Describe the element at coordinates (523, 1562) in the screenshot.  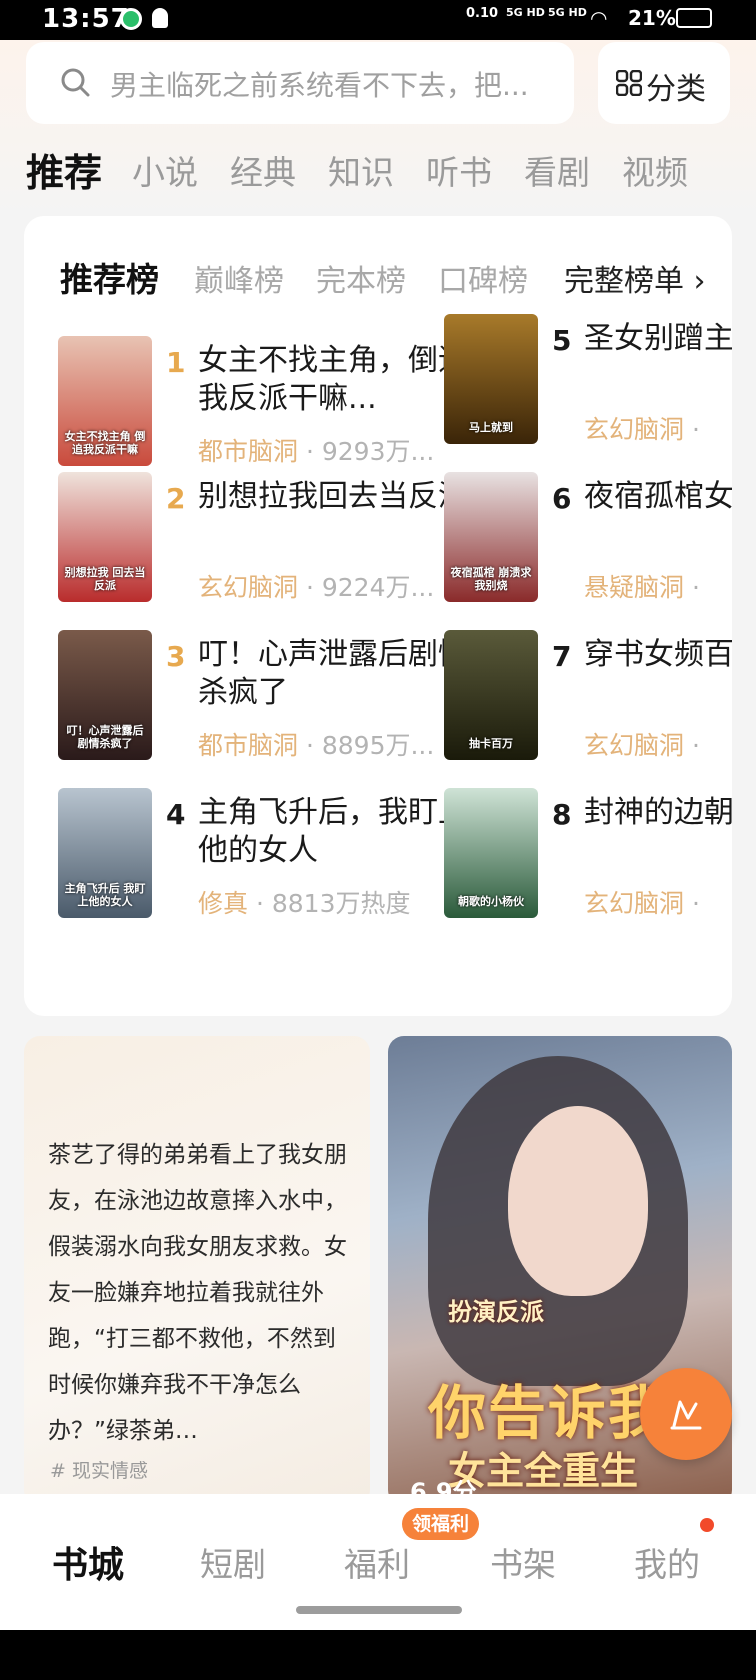
I see `nav-bookshelf: 书架` at that location.